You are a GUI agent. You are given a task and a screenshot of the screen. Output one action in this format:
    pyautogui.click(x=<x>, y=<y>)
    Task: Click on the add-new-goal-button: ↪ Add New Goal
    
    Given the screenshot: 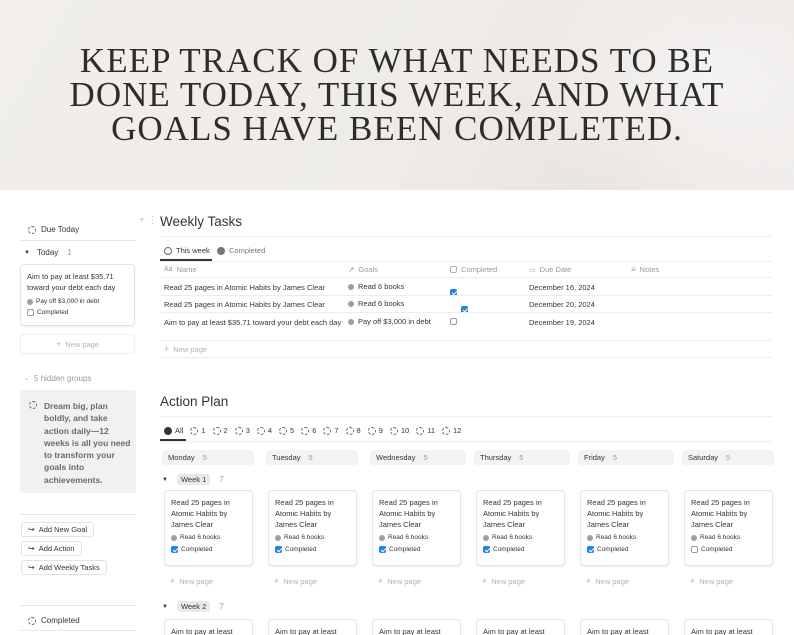 What is the action you would take?
    pyautogui.click(x=58, y=529)
    